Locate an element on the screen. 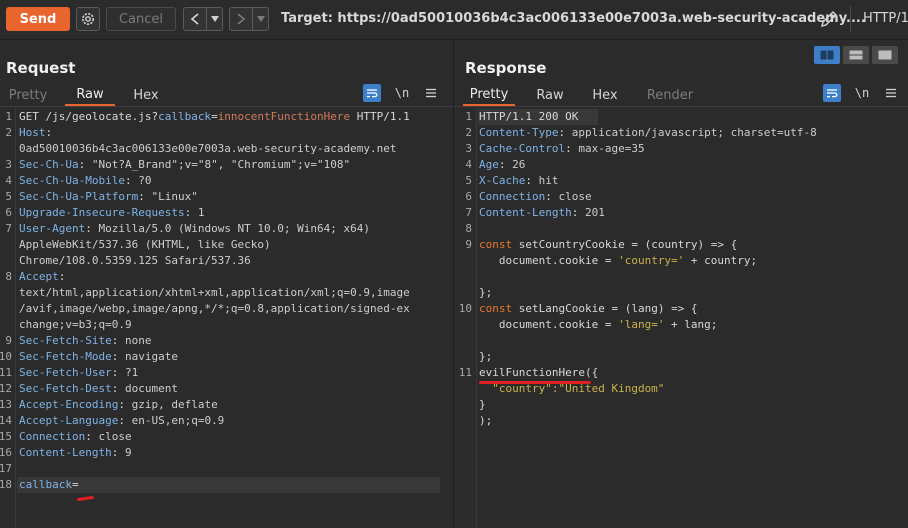  request-line-number: 2 is located at coordinates (8, 132).